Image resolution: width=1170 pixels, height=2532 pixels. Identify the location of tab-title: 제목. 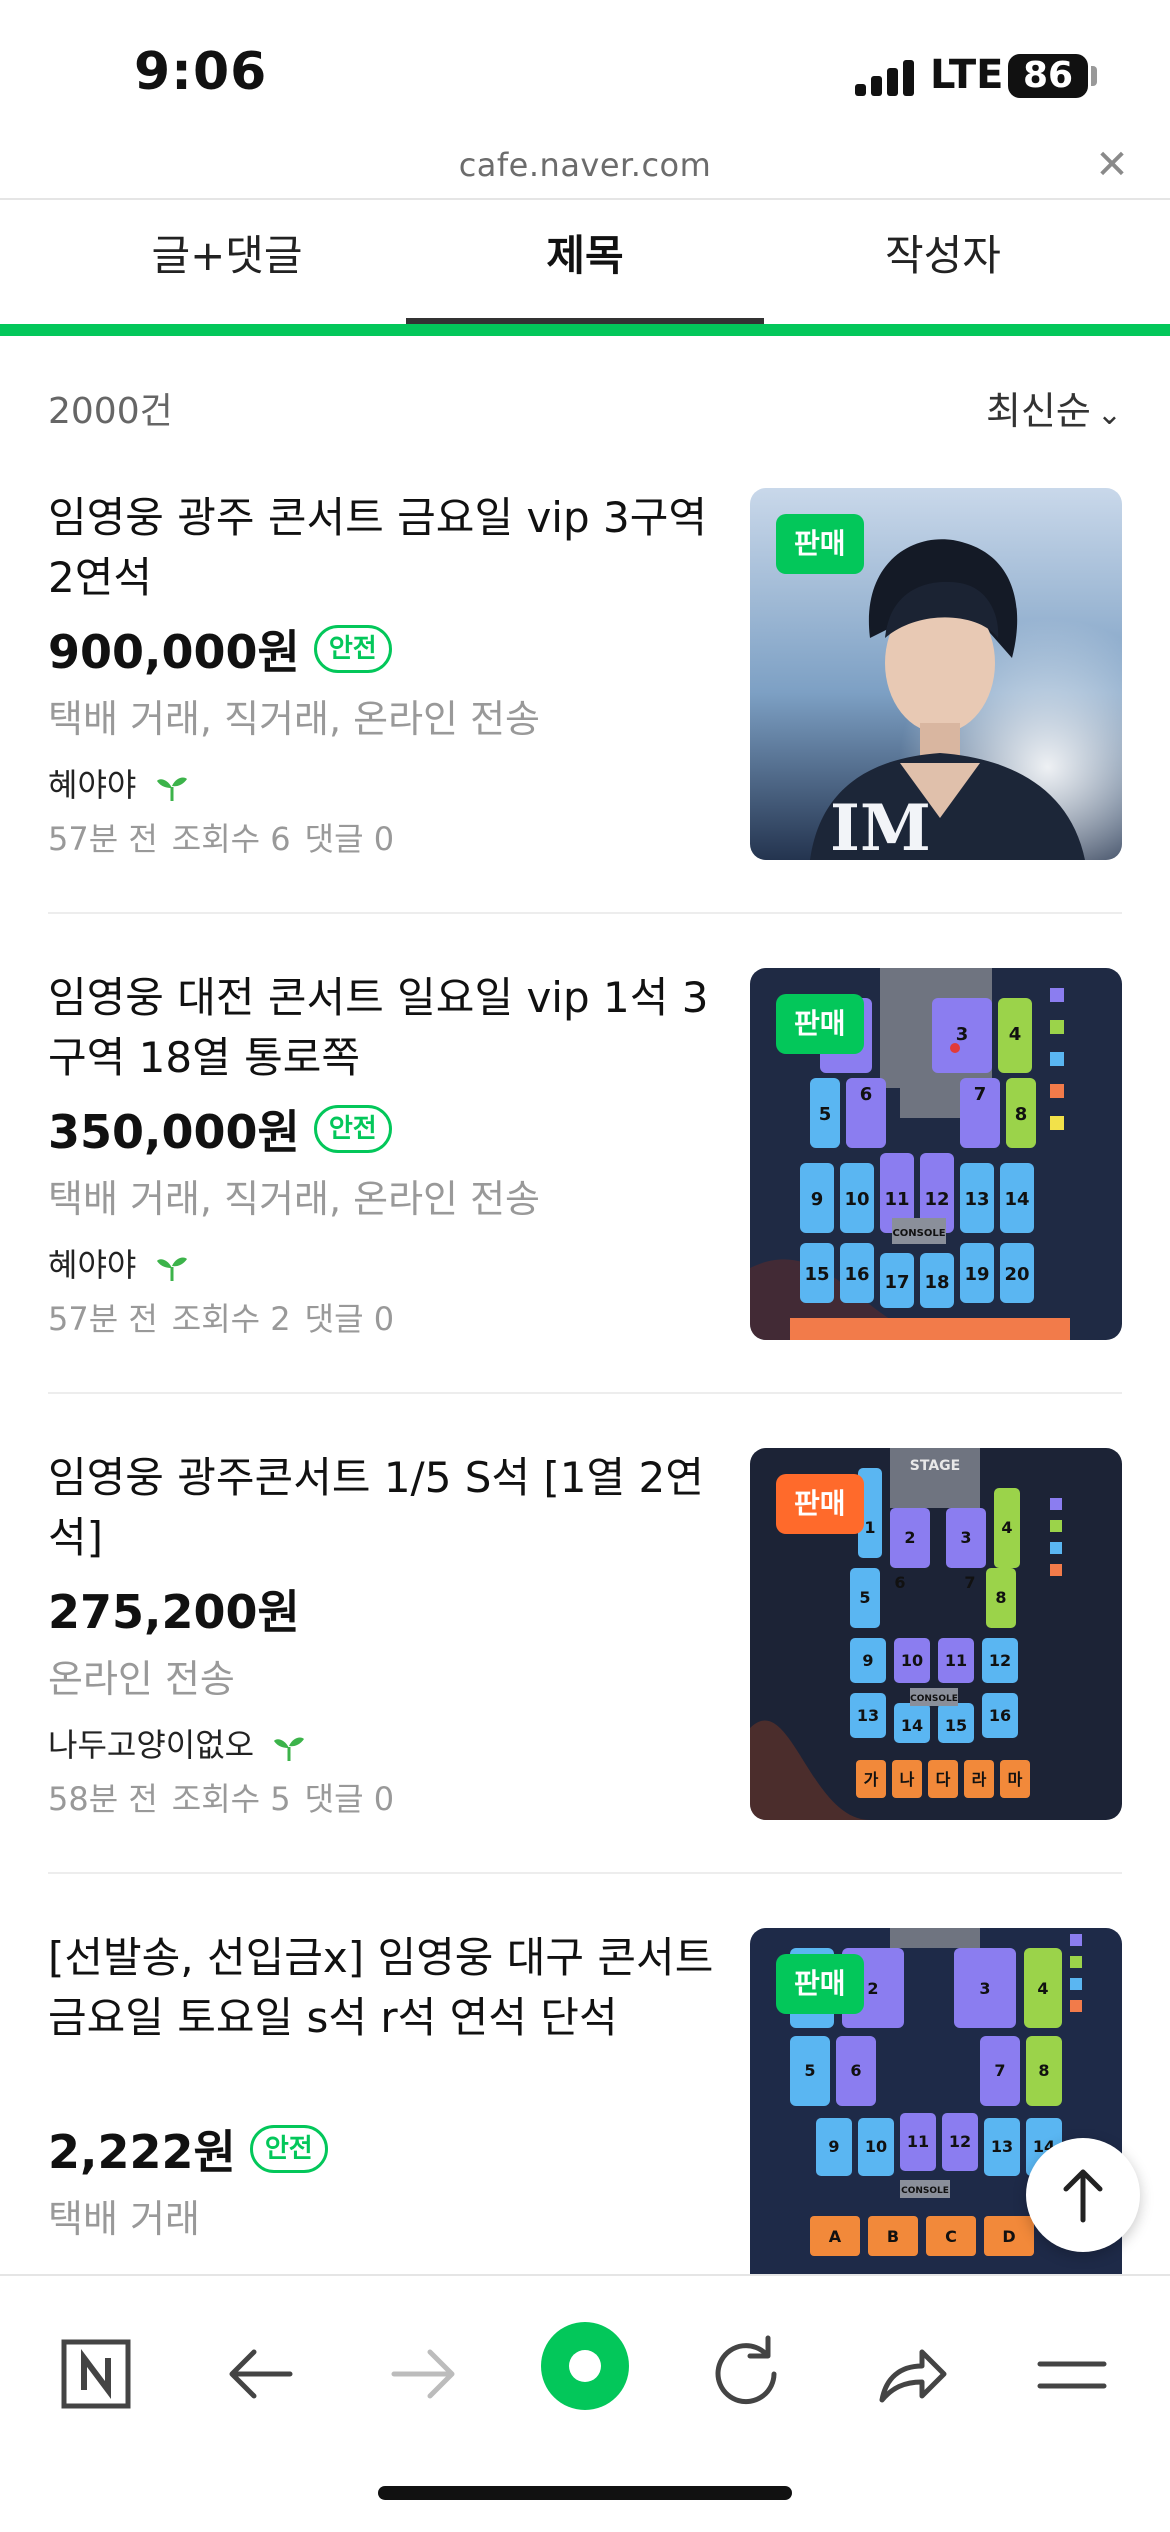
(585, 263).